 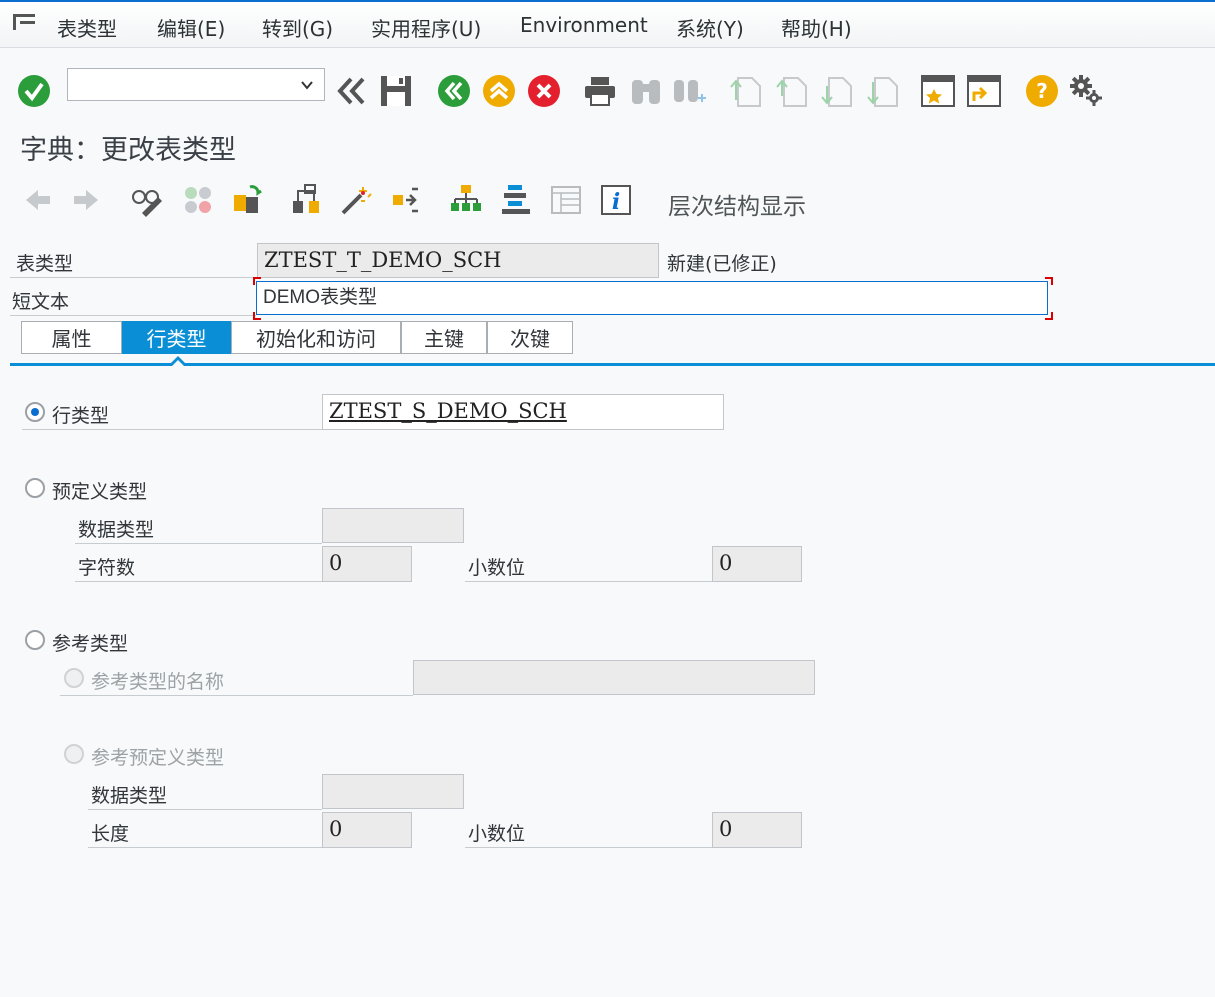 What do you see at coordinates (737, 204) in the screenshot?
I see `hierarchy-display-button: 层次结构显示` at bounding box center [737, 204].